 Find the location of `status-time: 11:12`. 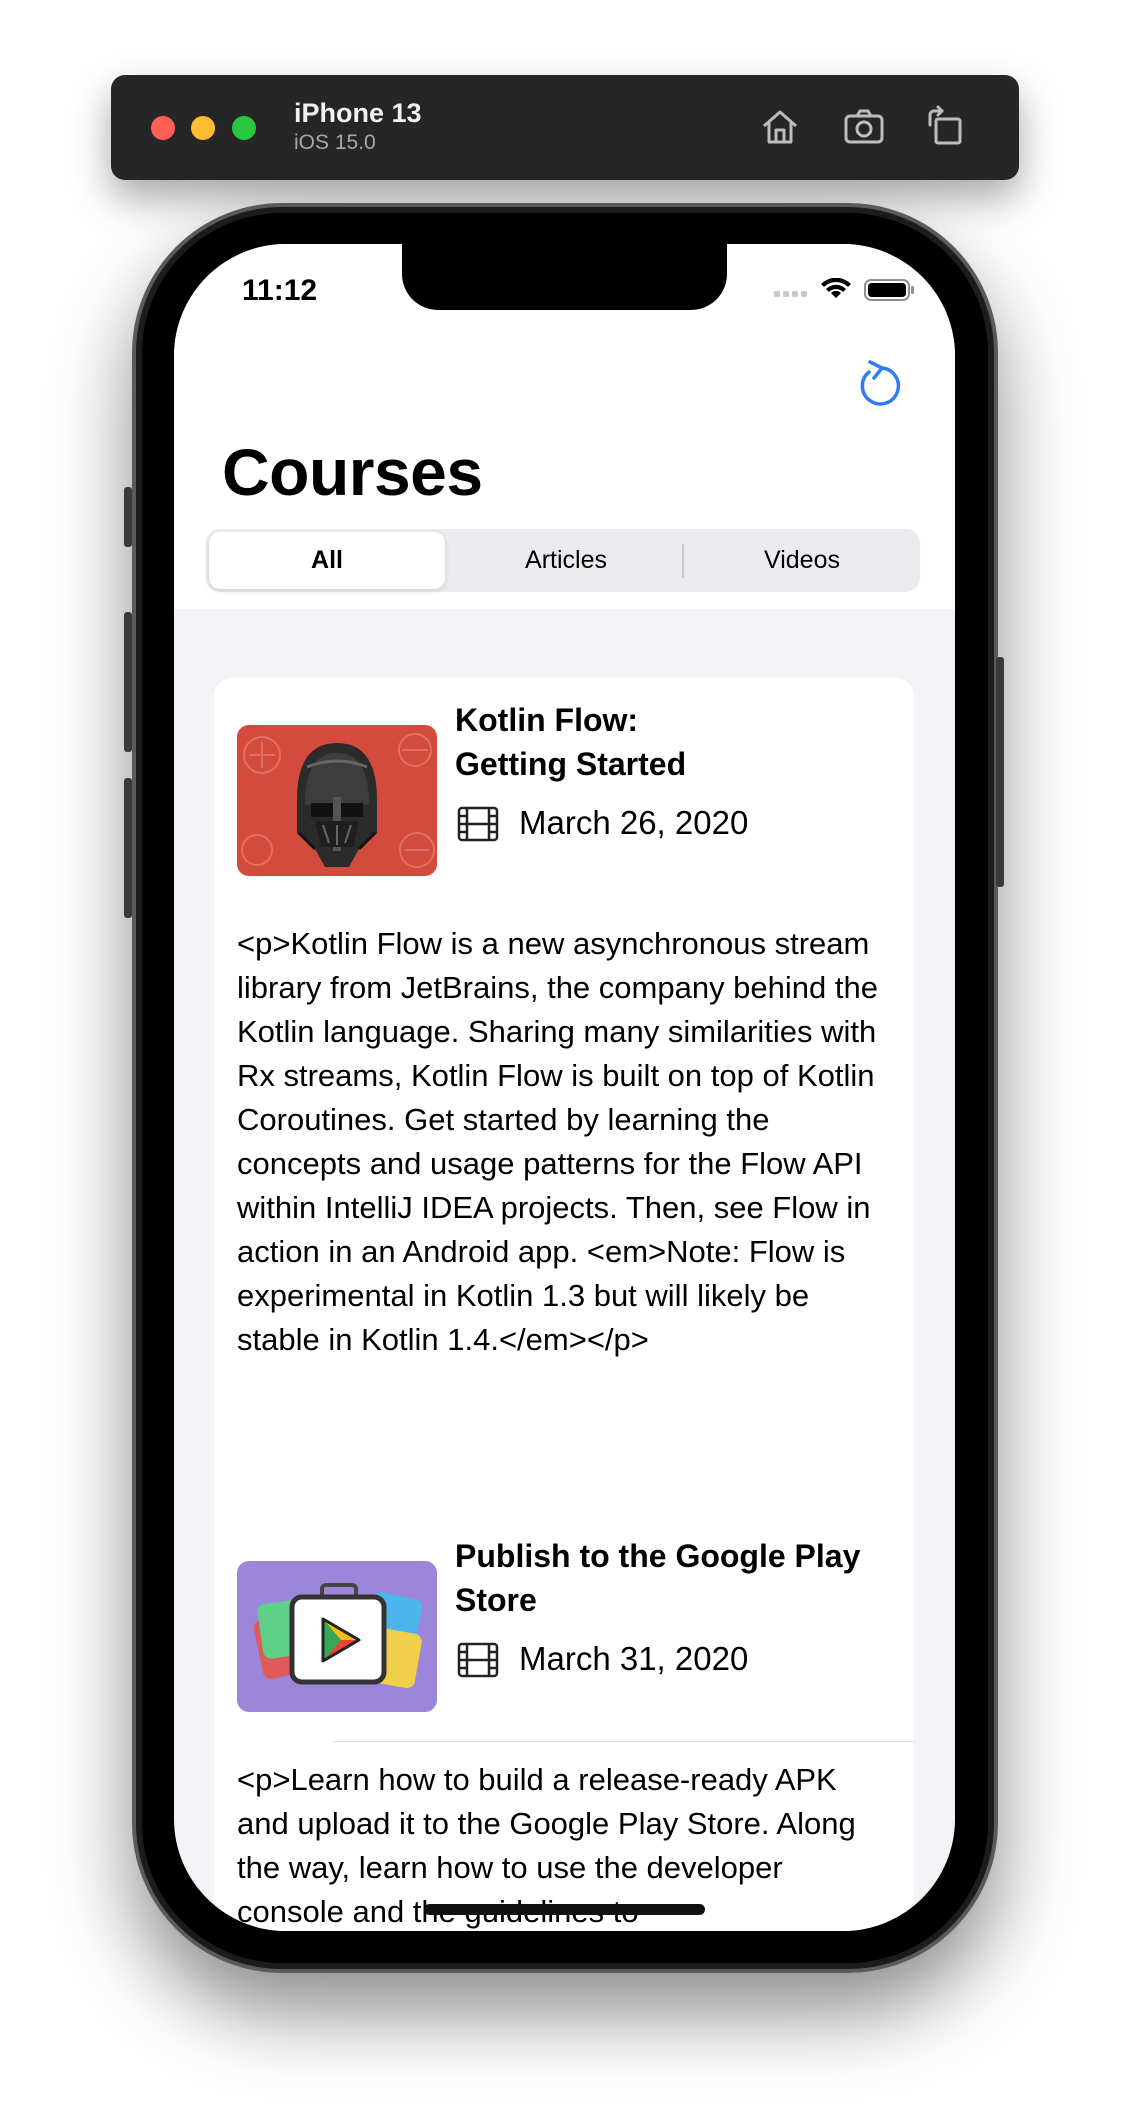

status-time: 11:12 is located at coordinates (280, 290).